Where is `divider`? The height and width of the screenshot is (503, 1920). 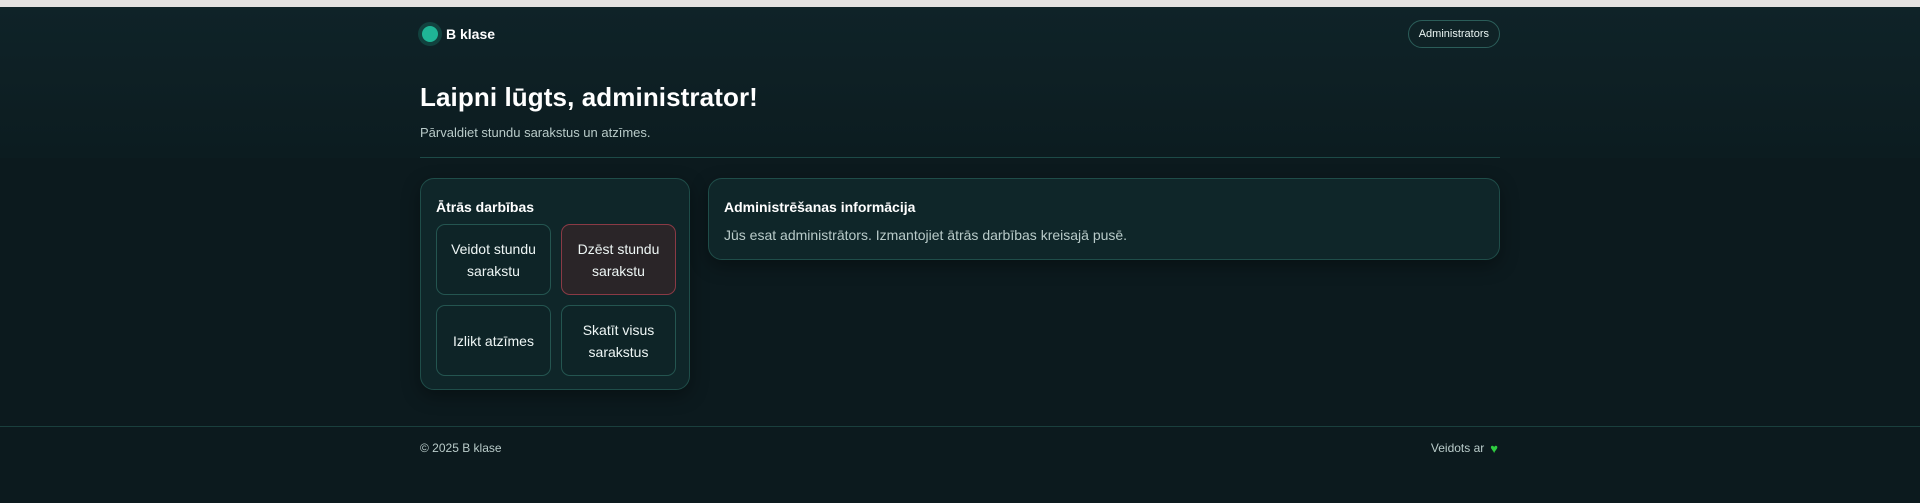 divider is located at coordinates (960, 157).